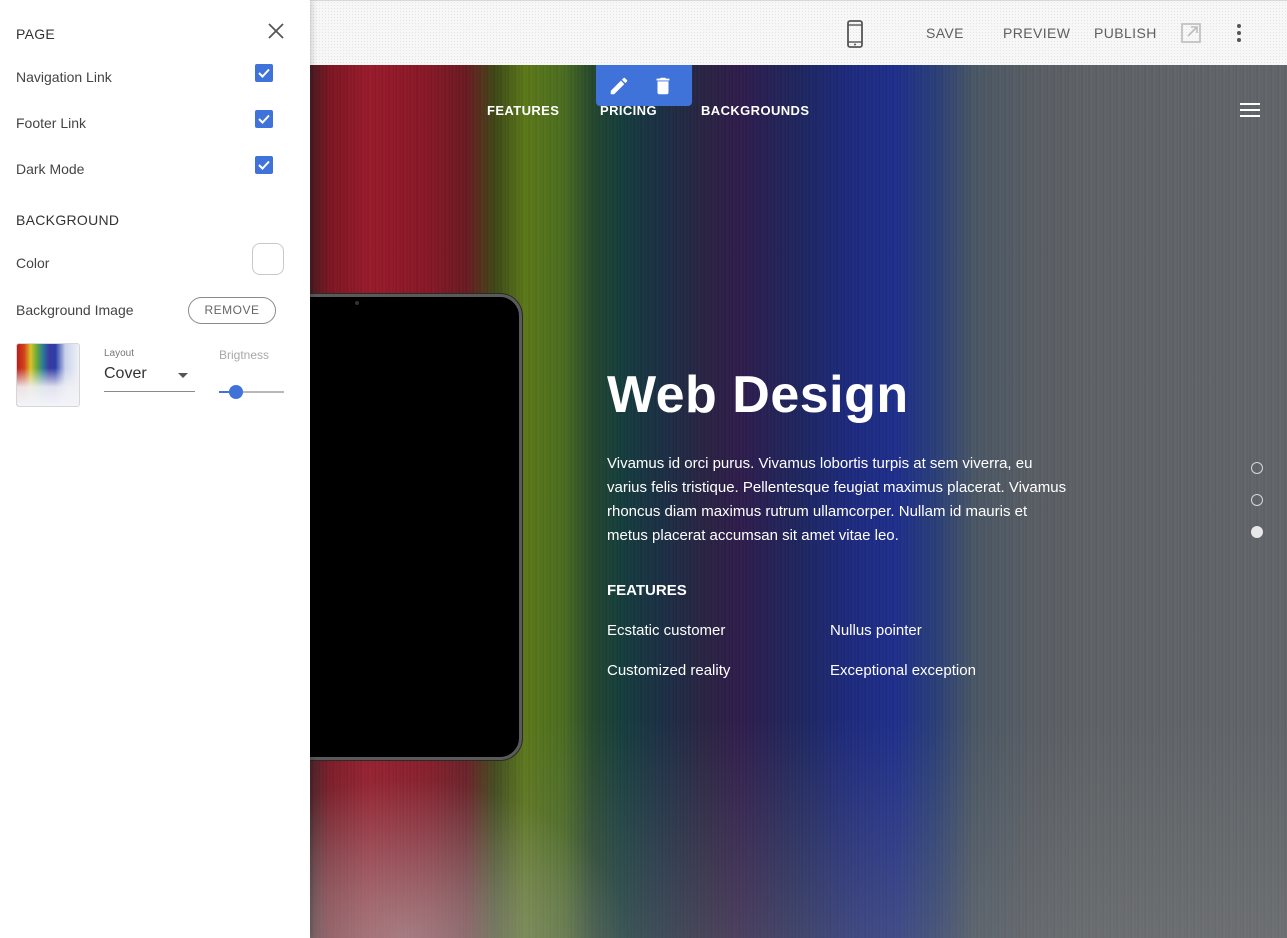  What do you see at coordinates (50, 169) in the screenshot?
I see `dark-mode-label: Dark Mode` at bounding box center [50, 169].